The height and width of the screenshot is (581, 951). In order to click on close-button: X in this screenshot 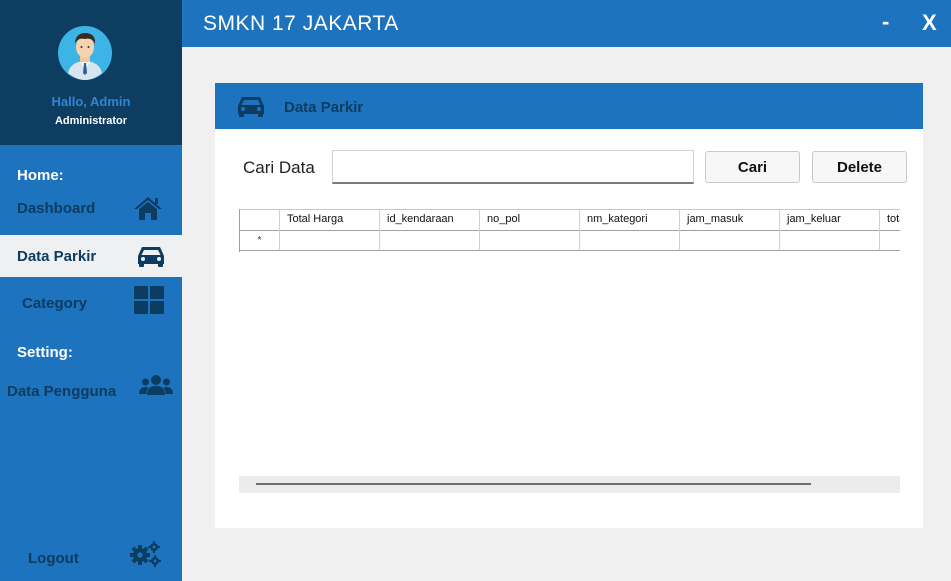, I will do `click(929, 23)`.